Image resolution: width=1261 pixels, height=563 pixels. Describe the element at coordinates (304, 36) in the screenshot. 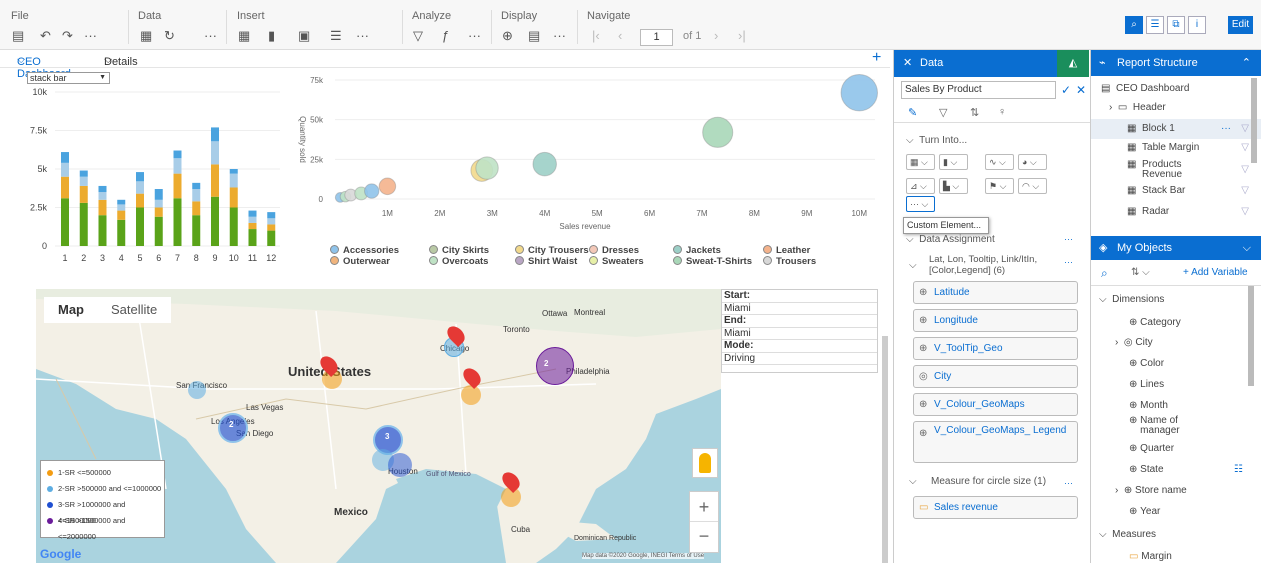

I see `cell-icon: ▣` at that location.